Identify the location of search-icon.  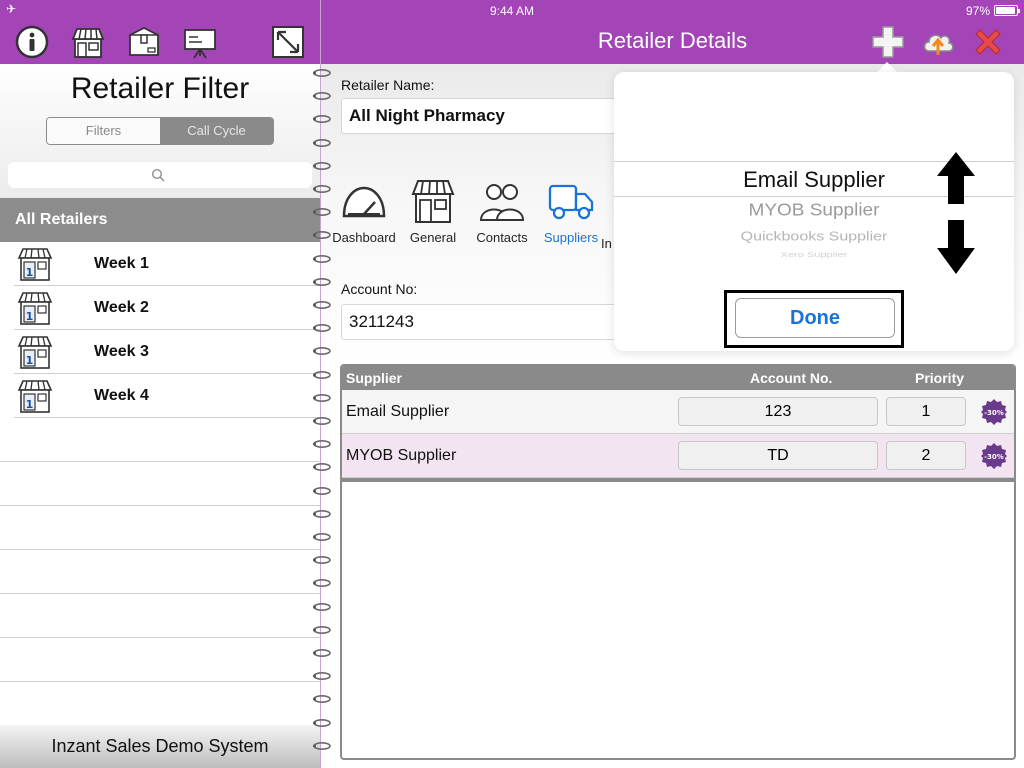
(158, 175).